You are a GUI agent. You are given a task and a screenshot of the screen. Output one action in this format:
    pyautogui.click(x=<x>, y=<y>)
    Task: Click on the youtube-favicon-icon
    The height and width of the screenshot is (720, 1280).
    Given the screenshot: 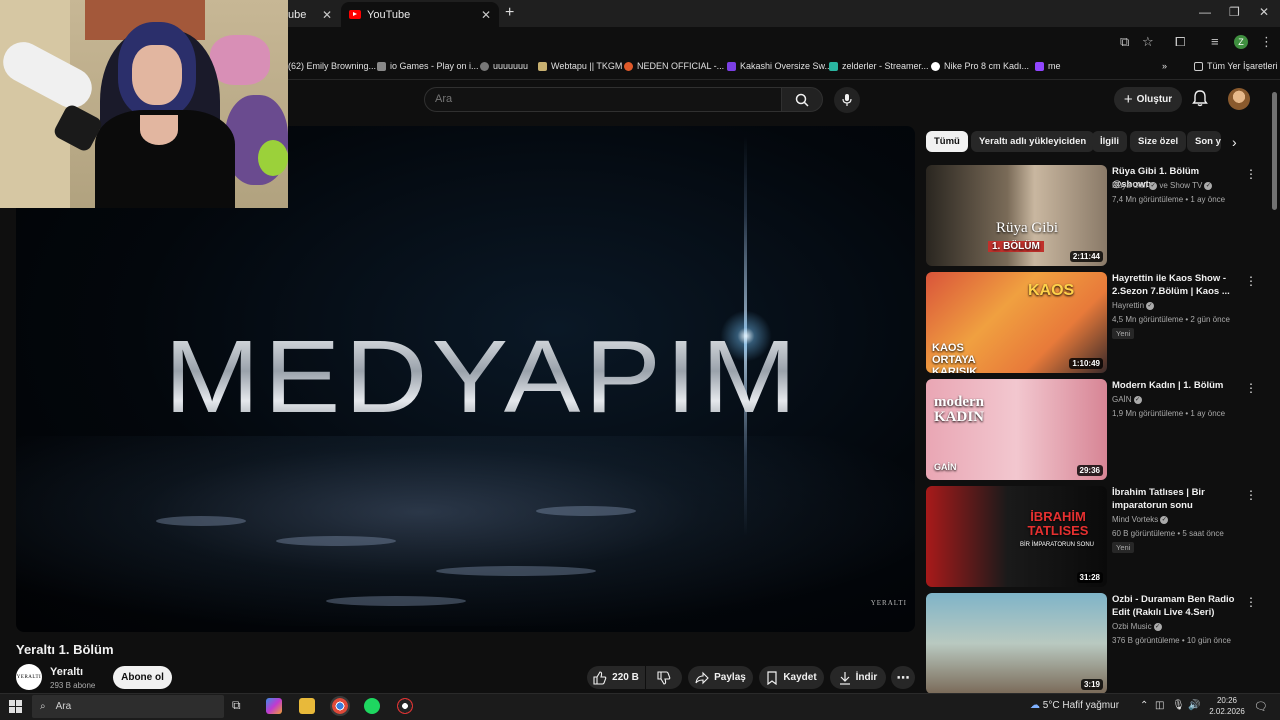 What is the action you would take?
    pyautogui.click(x=355, y=14)
    